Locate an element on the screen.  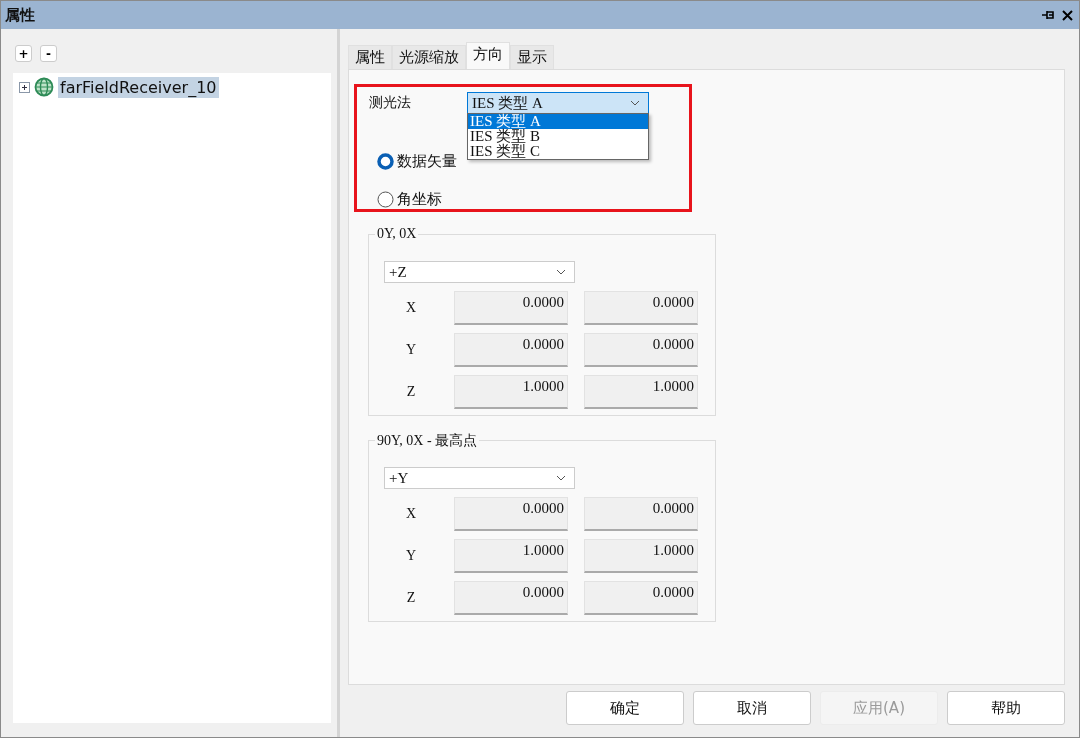
dialog-button: 帮助 is located at coordinates (1006, 708).